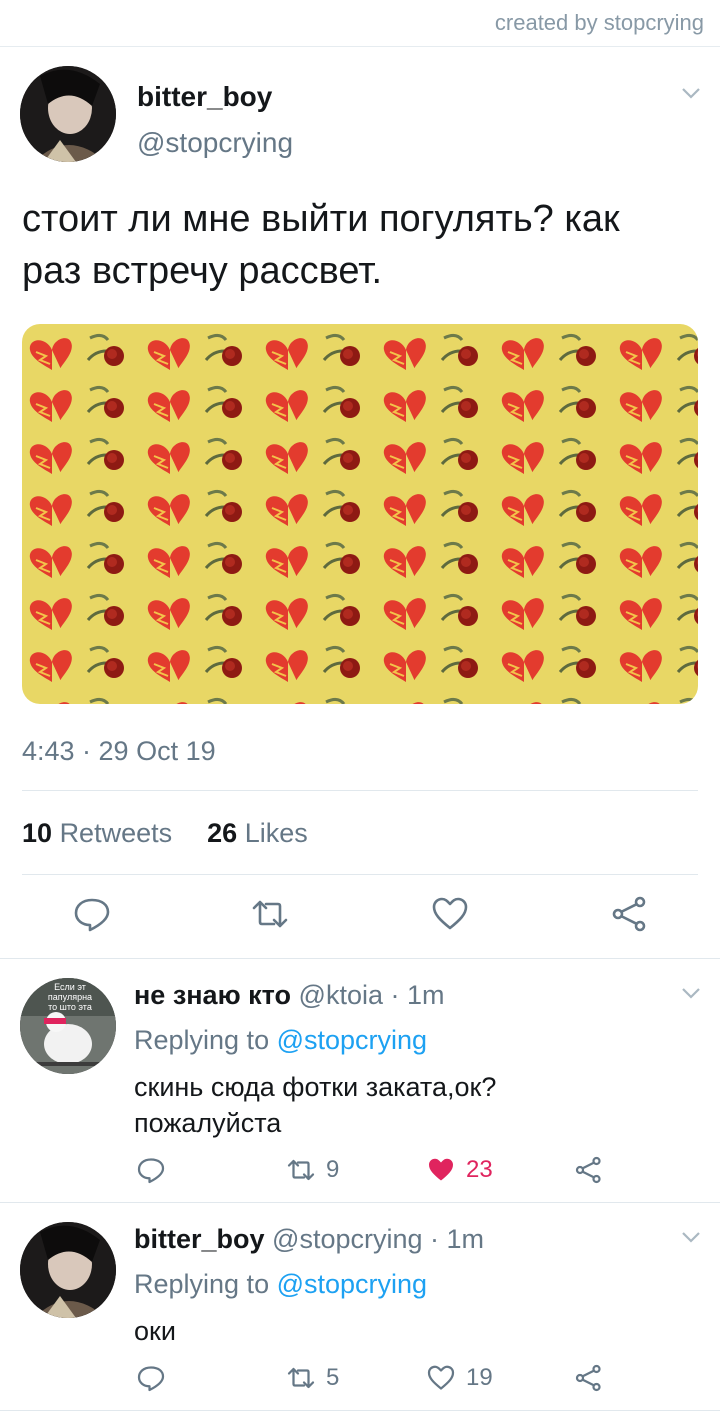 The image size is (720, 1422). What do you see at coordinates (321, 219) in the screenshot?
I see `tweet-text-line: стоит ли мне выйти погулять? как` at bounding box center [321, 219].